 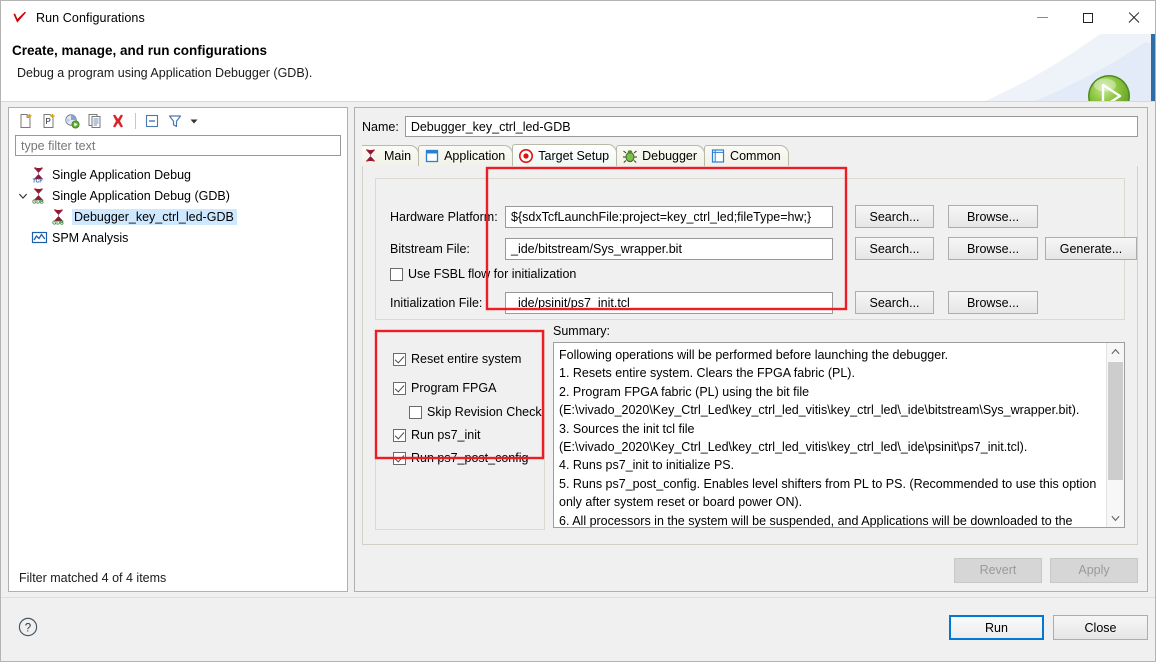 What do you see at coordinates (135, 120) in the screenshot?
I see `toolbar-separator` at bounding box center [135, 120].